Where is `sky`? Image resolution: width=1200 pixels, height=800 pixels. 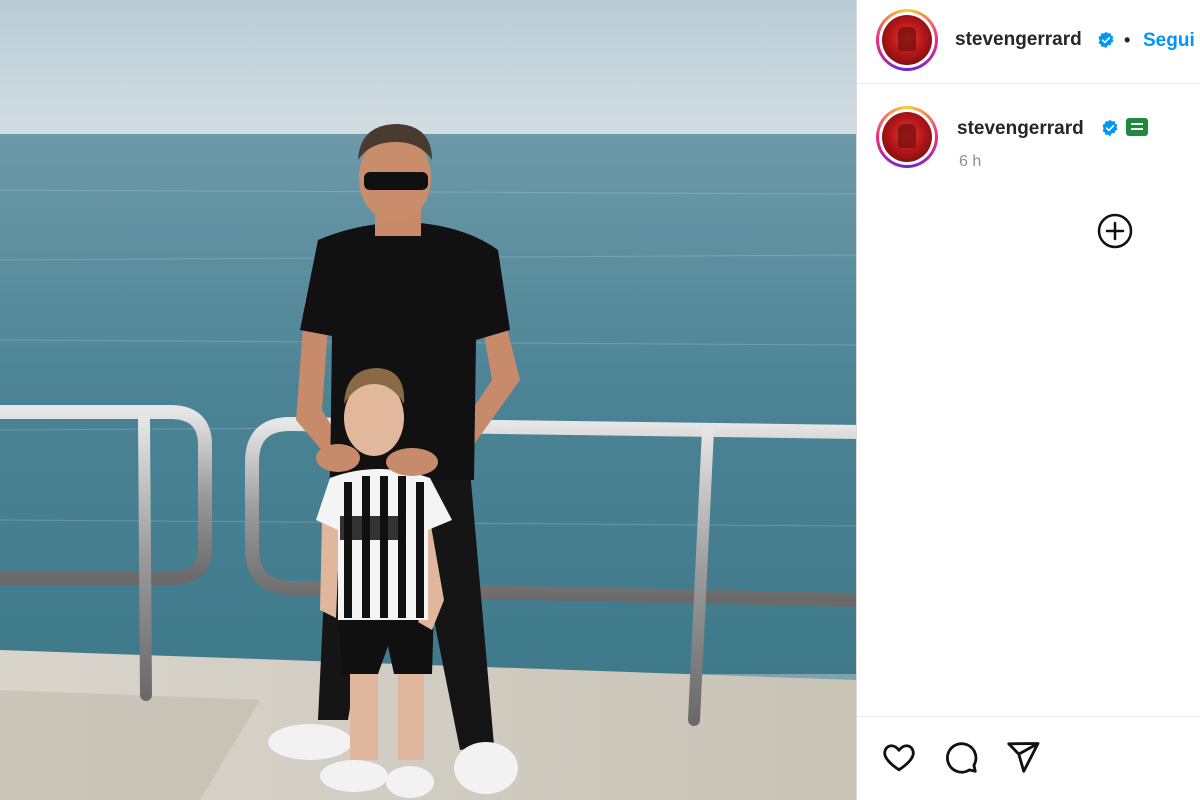 sky is located at coordinates (428, 67).